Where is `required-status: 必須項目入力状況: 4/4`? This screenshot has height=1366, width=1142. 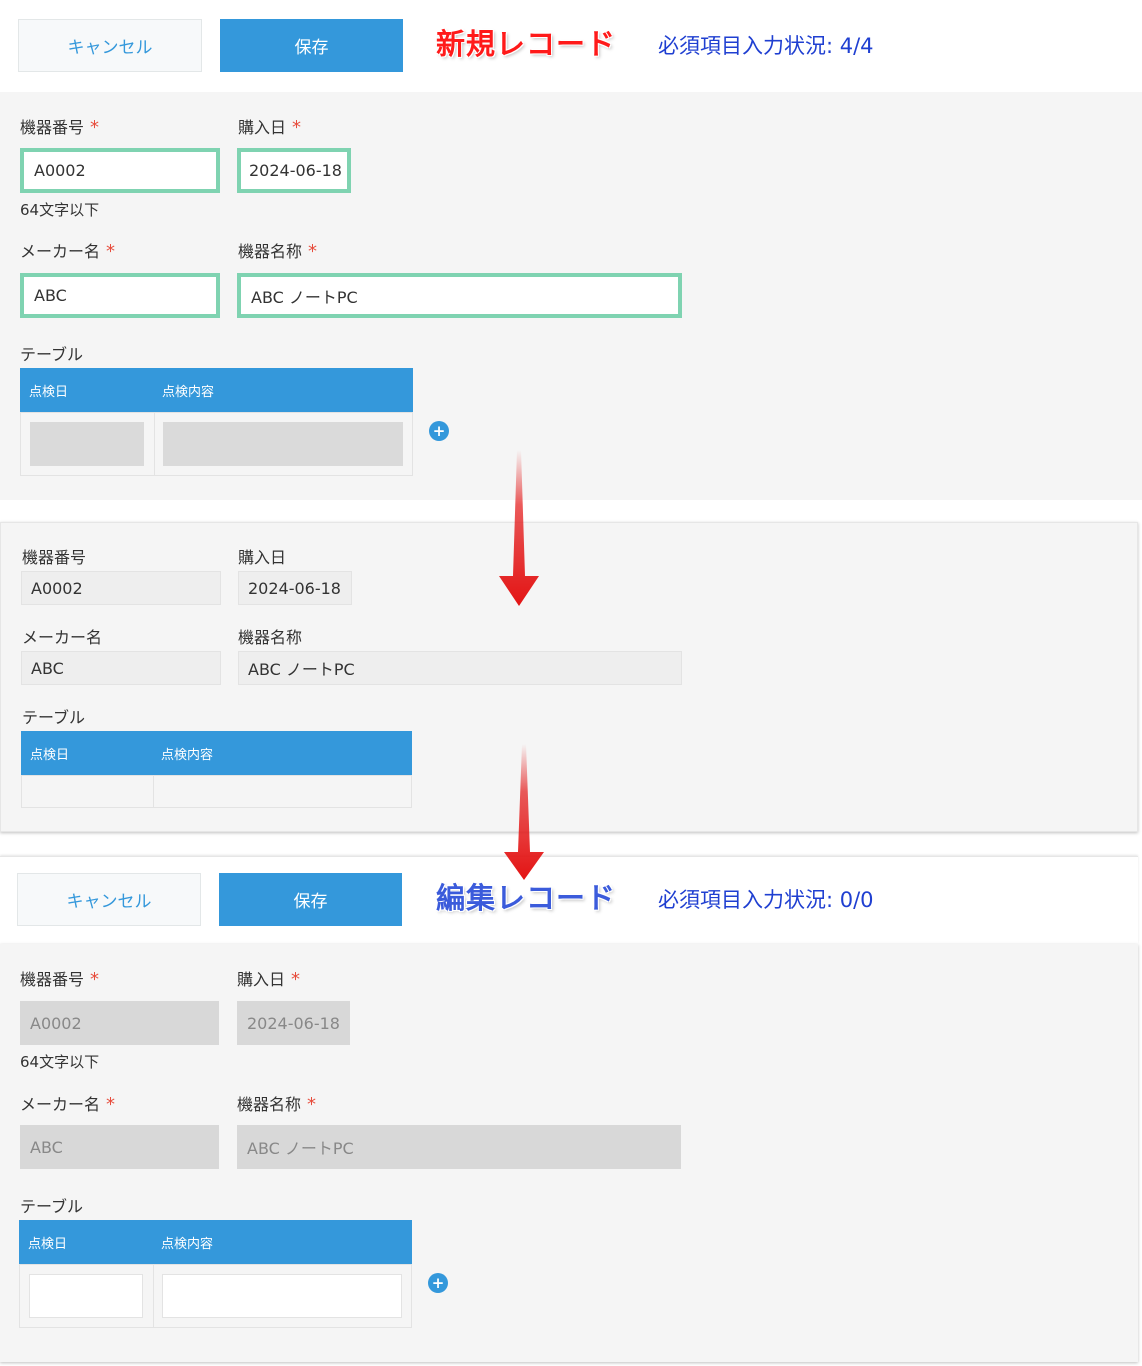
required-status: 必須項目入力状況: 4/4 is located at coordinates (766, 46).